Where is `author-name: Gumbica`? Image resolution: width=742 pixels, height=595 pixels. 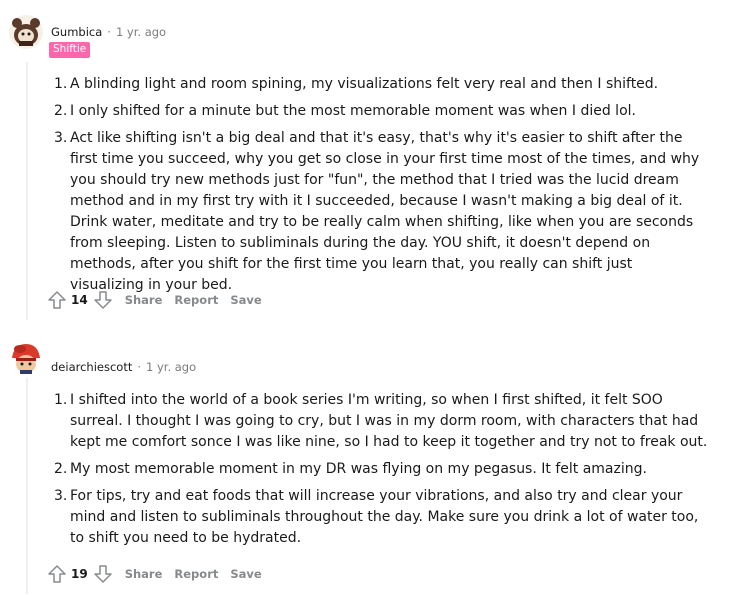 author-name: Gumbica is located at coordinates (76, 32).